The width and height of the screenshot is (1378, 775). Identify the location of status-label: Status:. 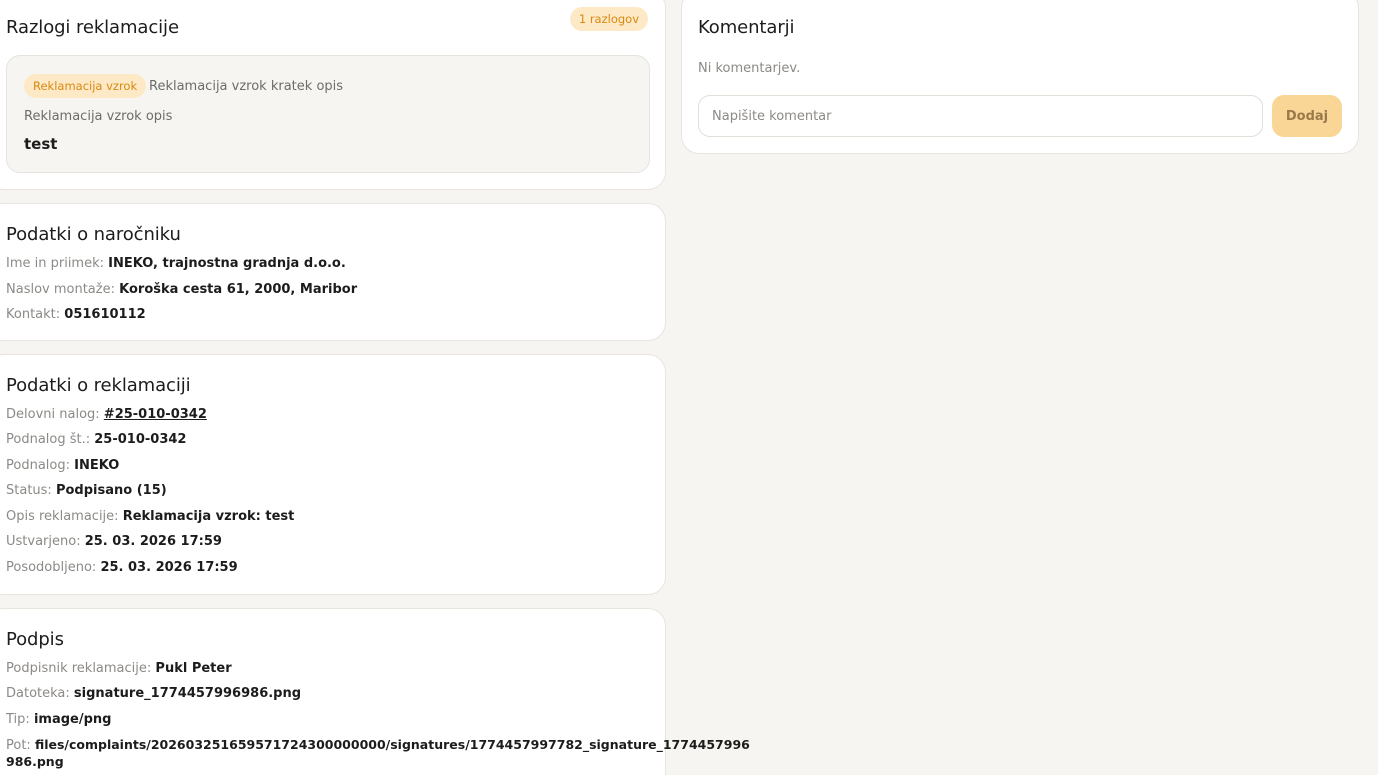
(29, 490).